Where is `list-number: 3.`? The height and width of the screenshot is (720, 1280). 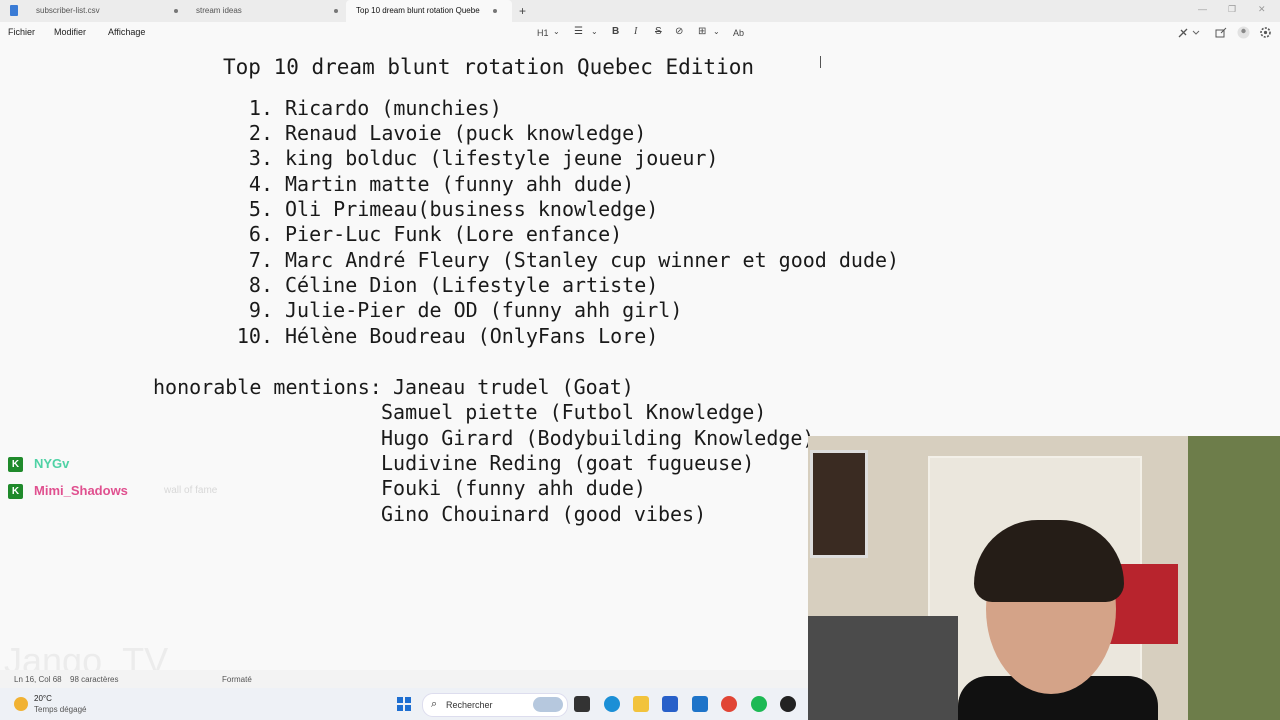
list-number: 3. is located at coordinates (260, 158).